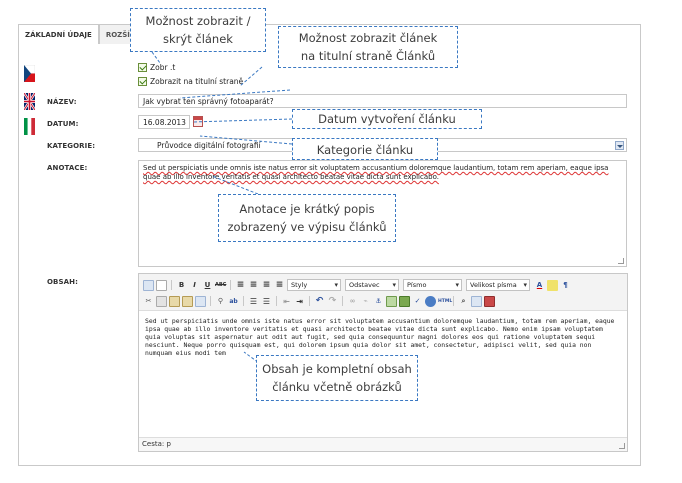  What do you see at coordinates (266, 285) in the screenshot?
I see `align-right-icon: ≡` at bounding box center [266, 285].